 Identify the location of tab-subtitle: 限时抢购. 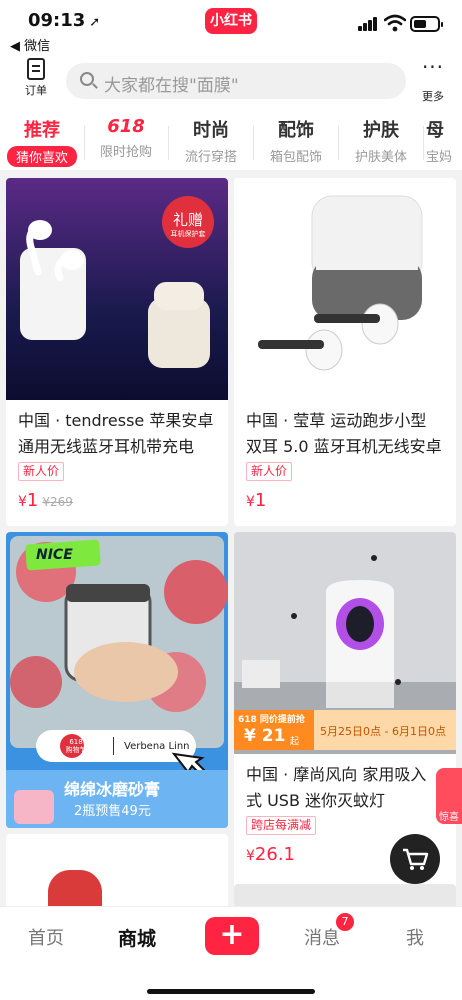
(125, 152).